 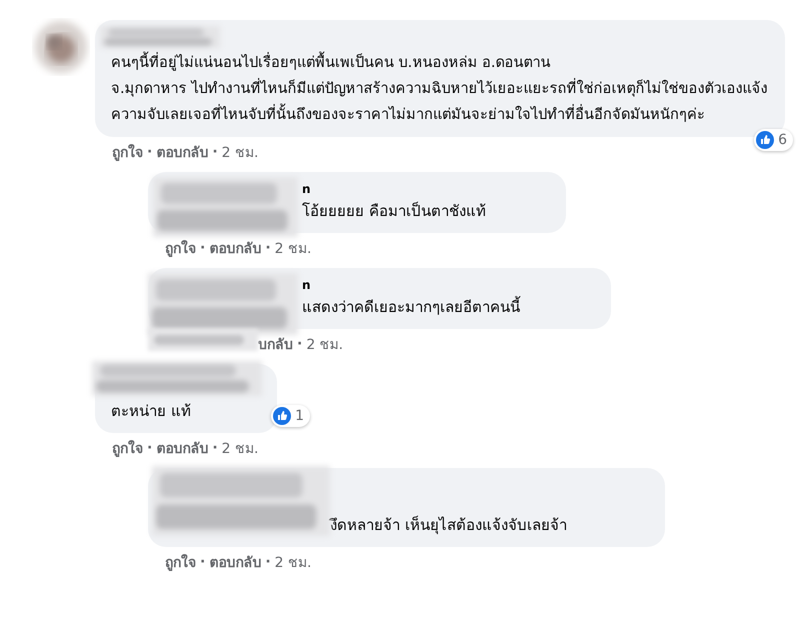 I want to click on reaction-count: 6, so click(x=773, y=140).